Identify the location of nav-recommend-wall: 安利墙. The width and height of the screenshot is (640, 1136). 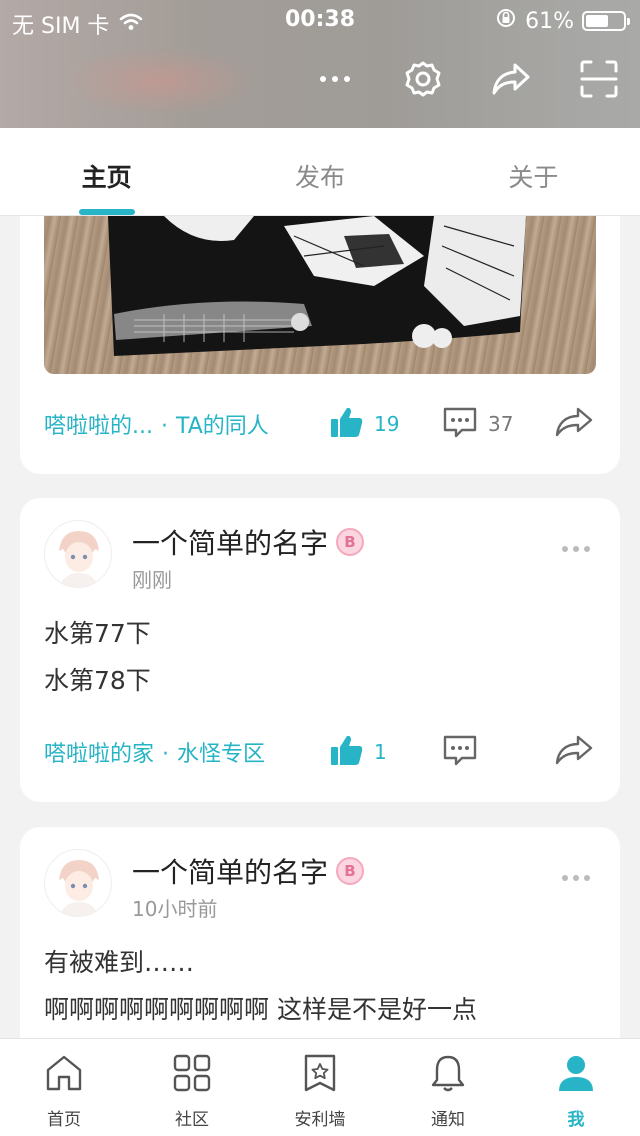
(320, 1087).